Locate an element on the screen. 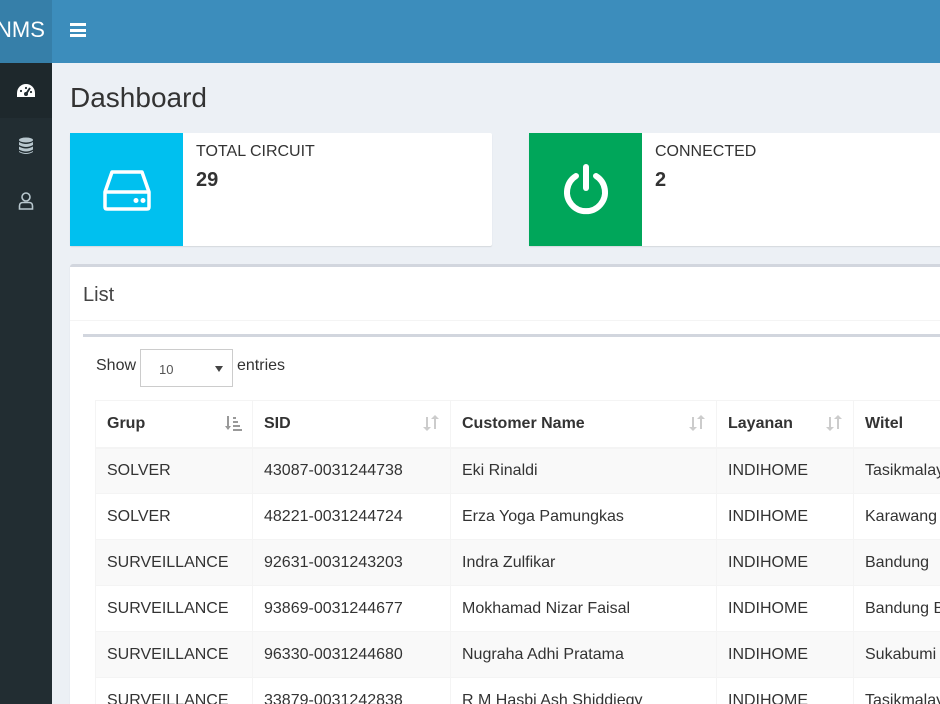 This screenshot has width=940, height=704. sidebar-item-user is located at coordinates (26, 200).